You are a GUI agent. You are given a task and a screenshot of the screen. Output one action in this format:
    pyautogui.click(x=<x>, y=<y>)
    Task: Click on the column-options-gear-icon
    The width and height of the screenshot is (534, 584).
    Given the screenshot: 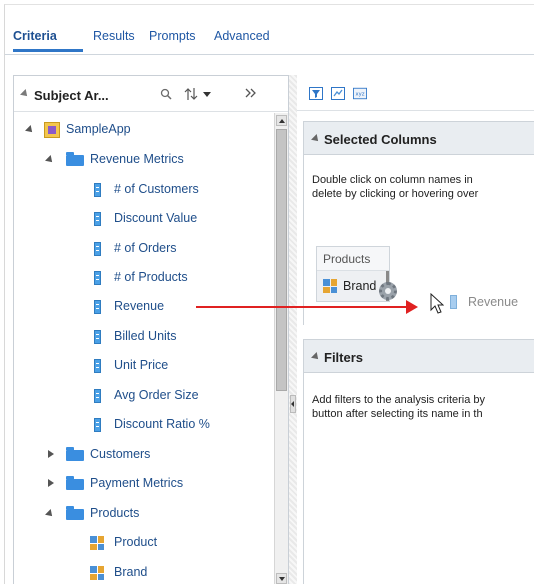 What is the action you would take?
    pyautogui.click(x=388, y=291)
    